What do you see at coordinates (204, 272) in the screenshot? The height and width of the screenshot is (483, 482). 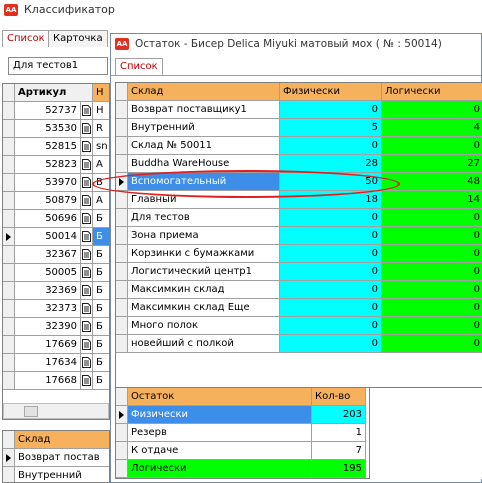 I see `warehouse-name: Логистический центр1` at bounding box center [204, 272].